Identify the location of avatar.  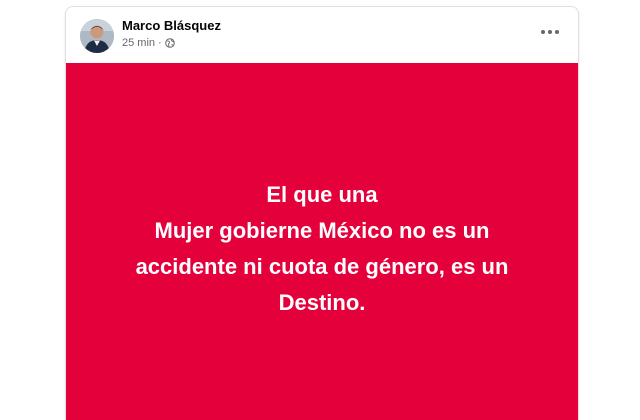
(97, 36).